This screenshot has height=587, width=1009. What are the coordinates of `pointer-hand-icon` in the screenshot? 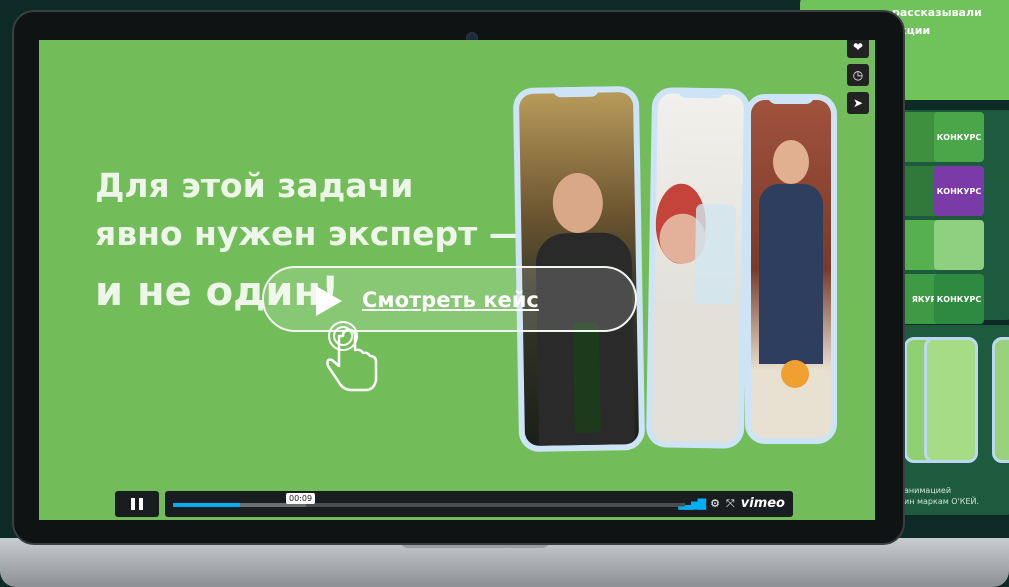 It's located at (352, 356).